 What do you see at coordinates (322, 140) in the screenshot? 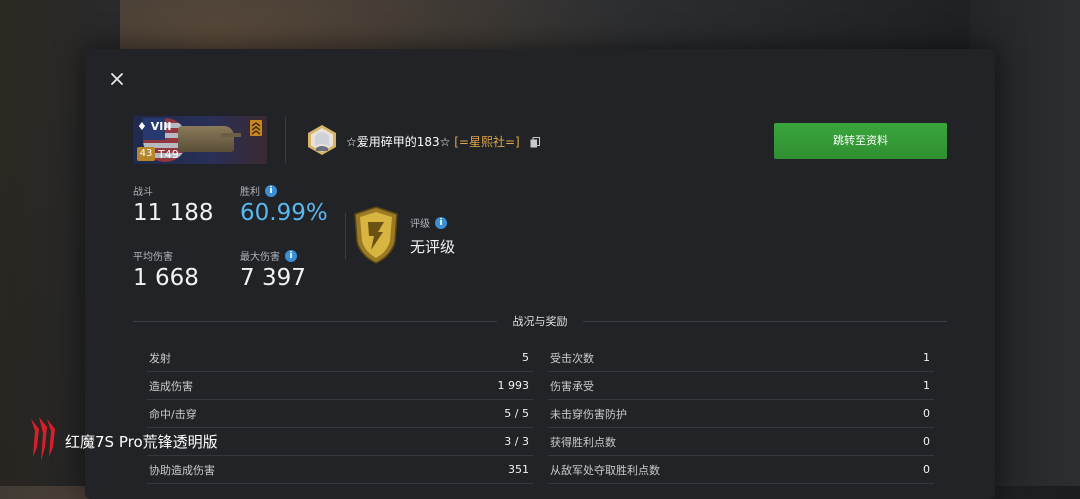
I see `player-avatar` at bounding box center [322, 140].